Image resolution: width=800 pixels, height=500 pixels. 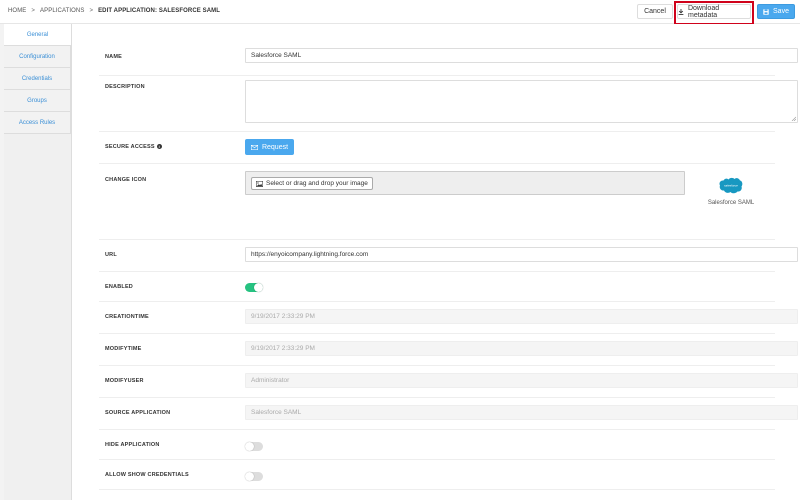 I want to click on hide-application-toggle, so click(x=254, y=446).